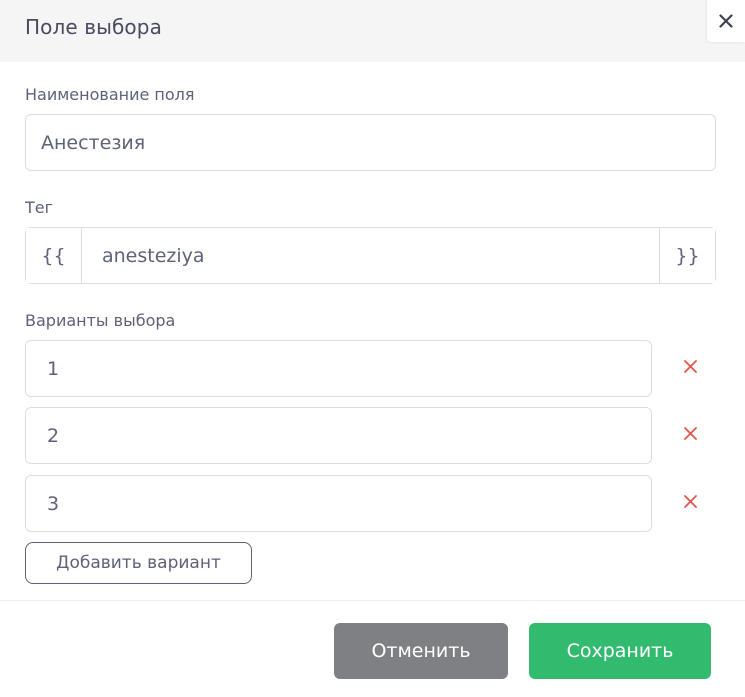 This screenshot has width=745, height=697. What do you see at coordinates (93, 27) in the screenshot?
I see `modal-title: Поле выбора` at bounding box center [93, 27].